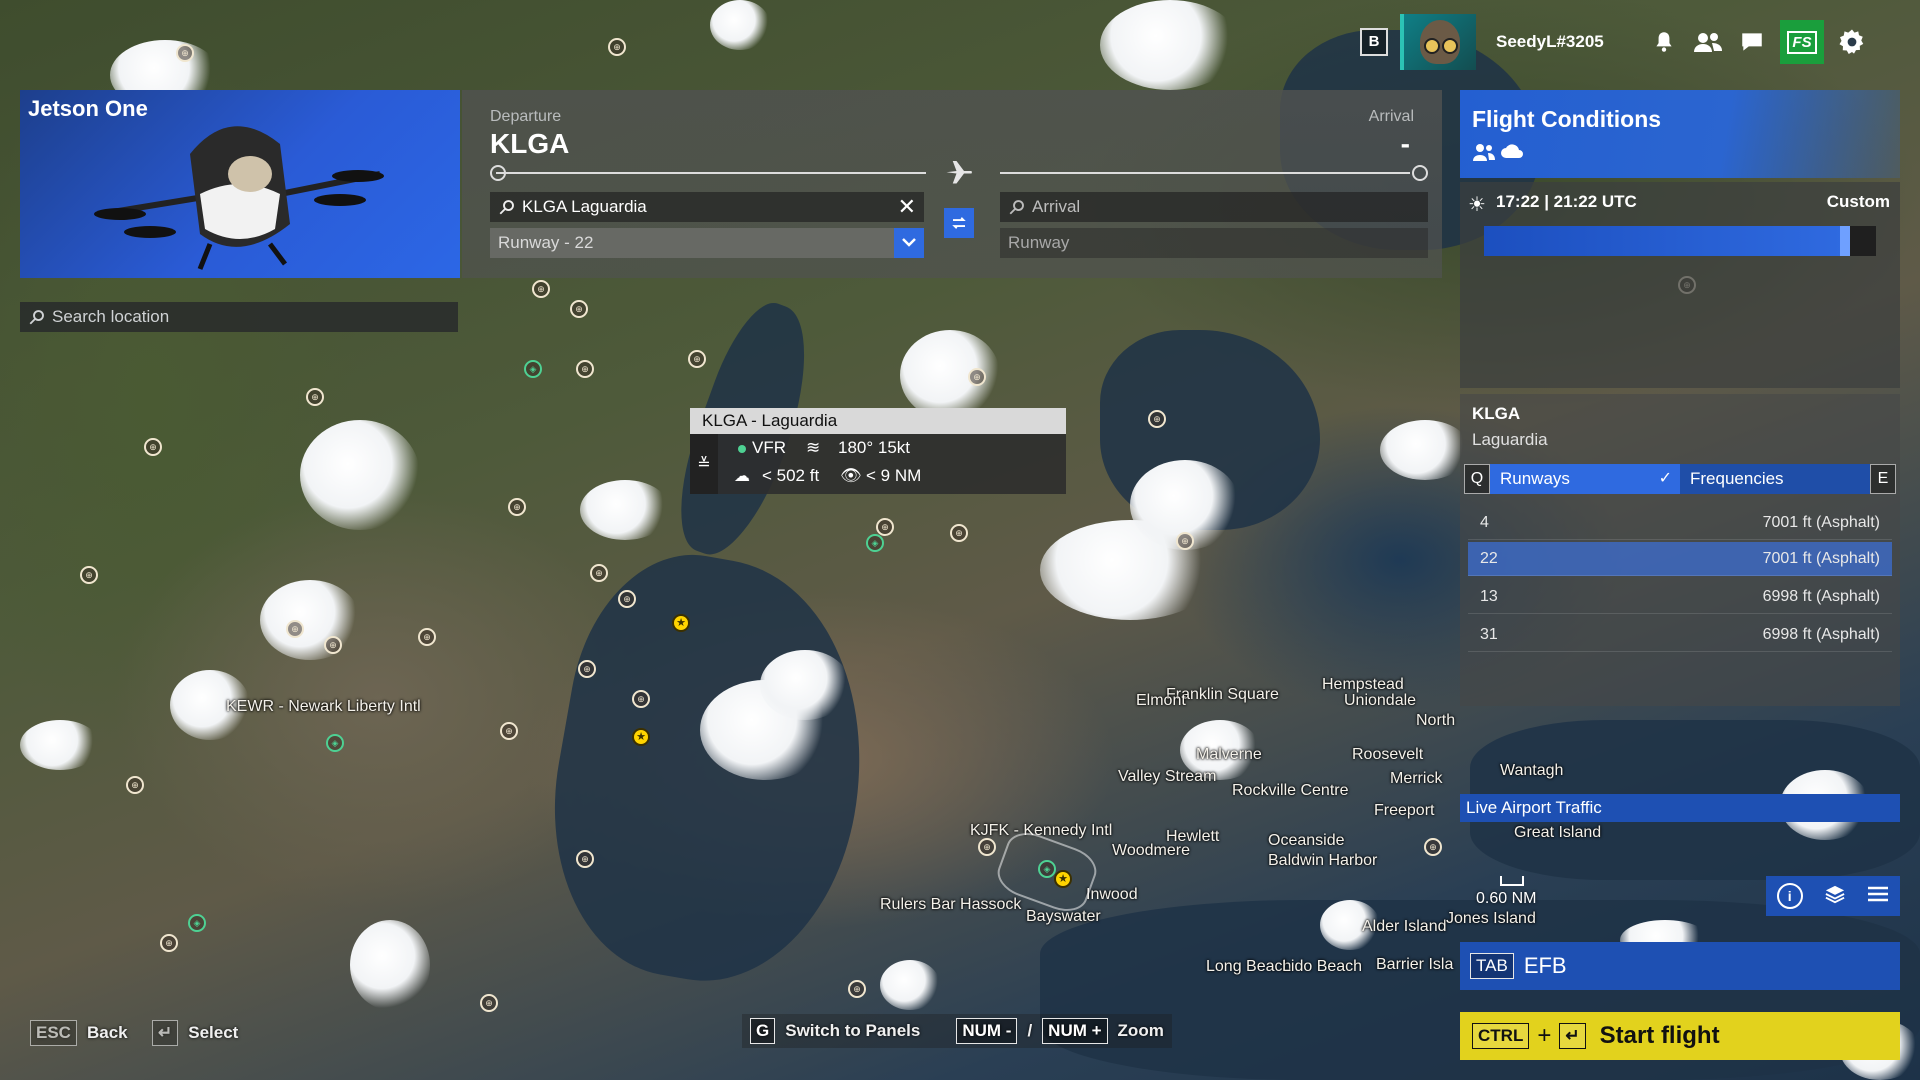 The image size is (1920, 1080). What do you see at coordinates (1380, 700) in the screenshot?
I see `map-label: Uniondale` at bounding box center [1380, 700].